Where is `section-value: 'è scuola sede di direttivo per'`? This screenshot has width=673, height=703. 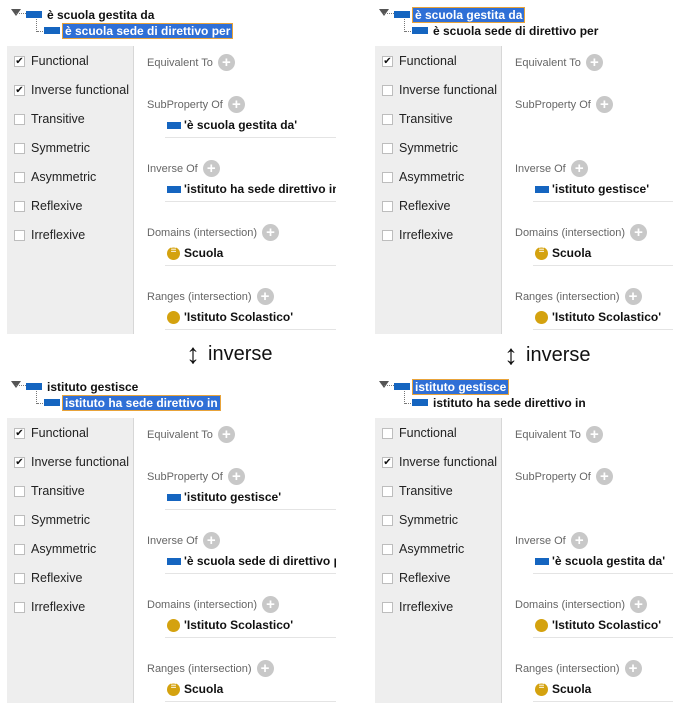 section-value: 'è scuola sede di direttivo per' is located at coordinates (251, 561).